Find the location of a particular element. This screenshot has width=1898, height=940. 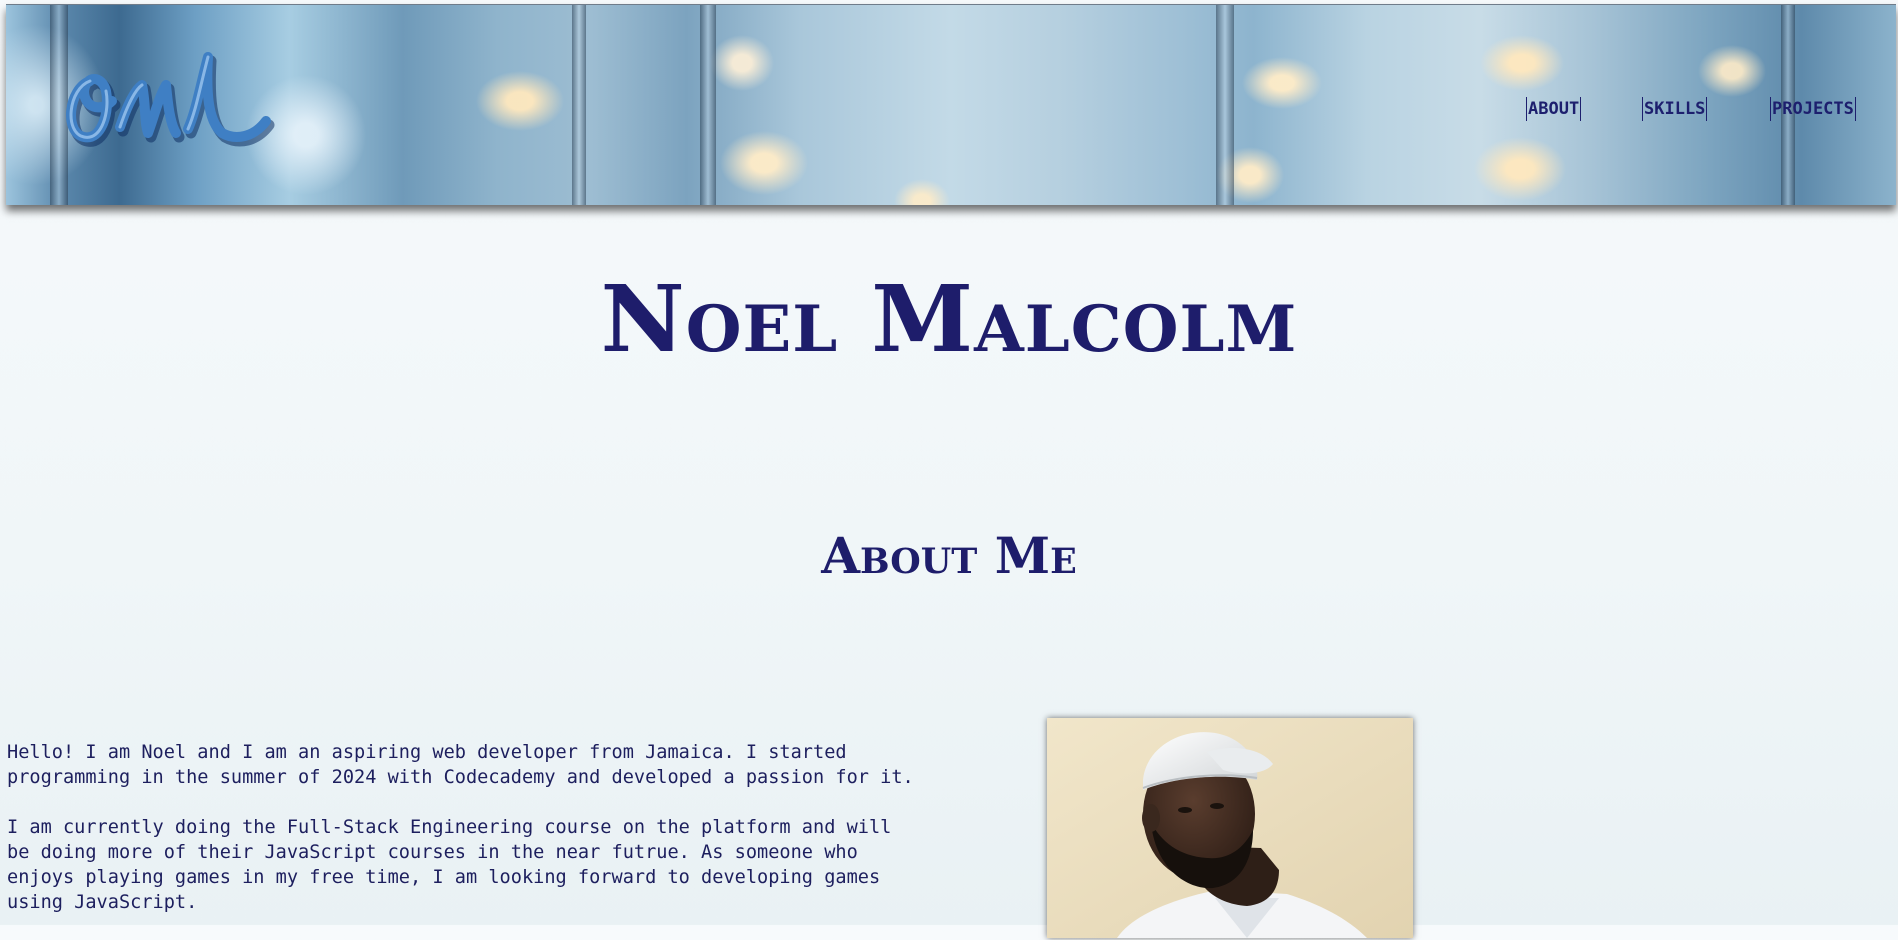

page-title: Noel Malcolm is located at coordinates (949, 319).